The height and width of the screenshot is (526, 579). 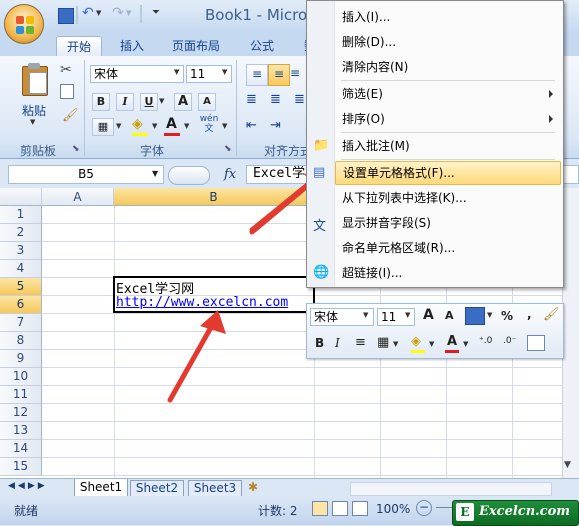 I want to click on menu-item-2: 清除内容(N), so click(x=448, y=67).